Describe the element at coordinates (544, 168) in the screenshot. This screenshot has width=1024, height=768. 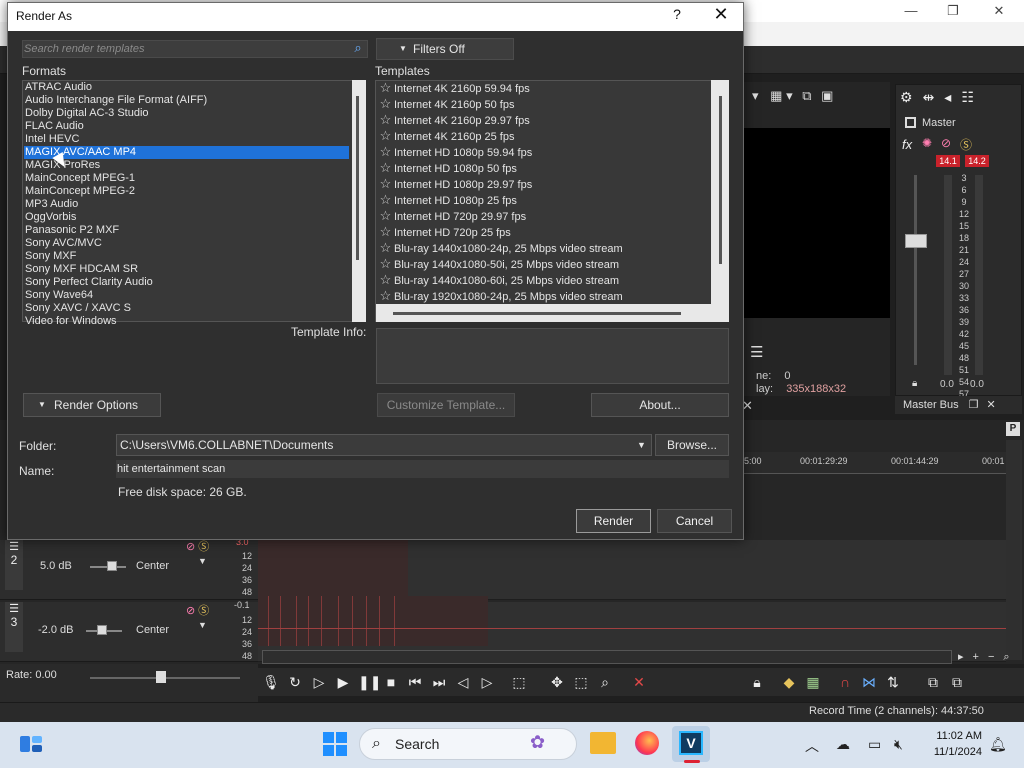
I see `template-item: ☆ Internet HD 1080p 50 fps` at that location.